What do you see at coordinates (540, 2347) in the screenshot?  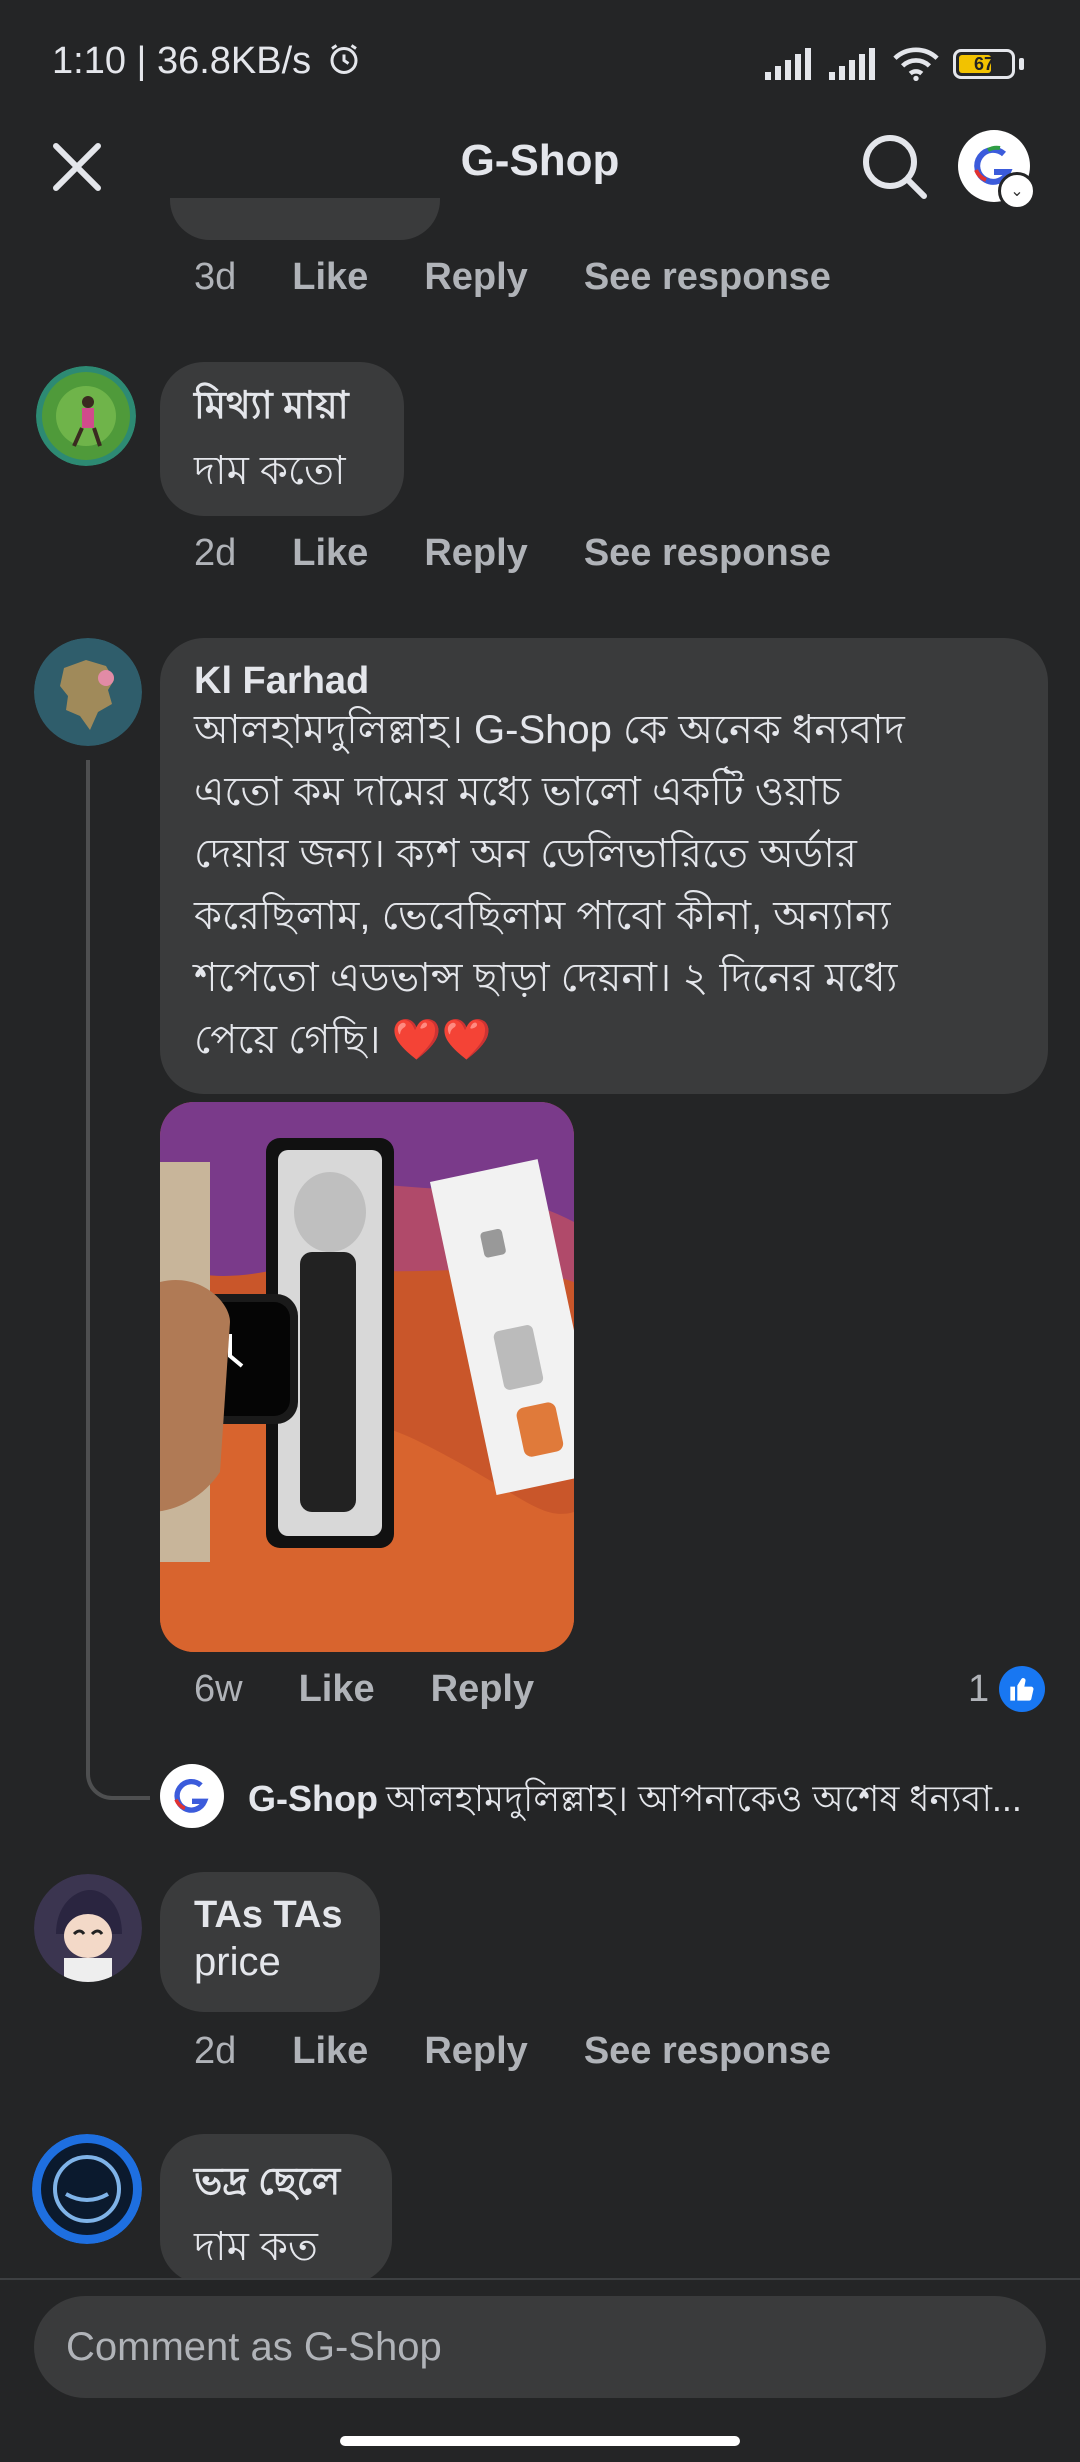 I see `comment-input: Comment as G-Shop` at bounding box center [540, 2347].